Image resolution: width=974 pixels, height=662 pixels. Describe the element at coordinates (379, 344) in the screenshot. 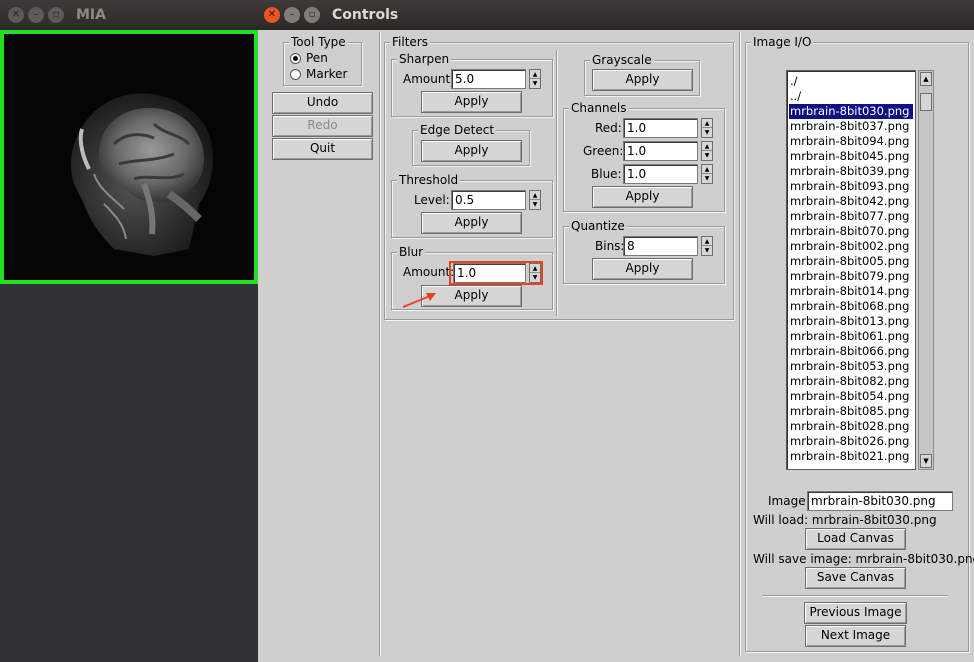

I see `left-divider` at that location.